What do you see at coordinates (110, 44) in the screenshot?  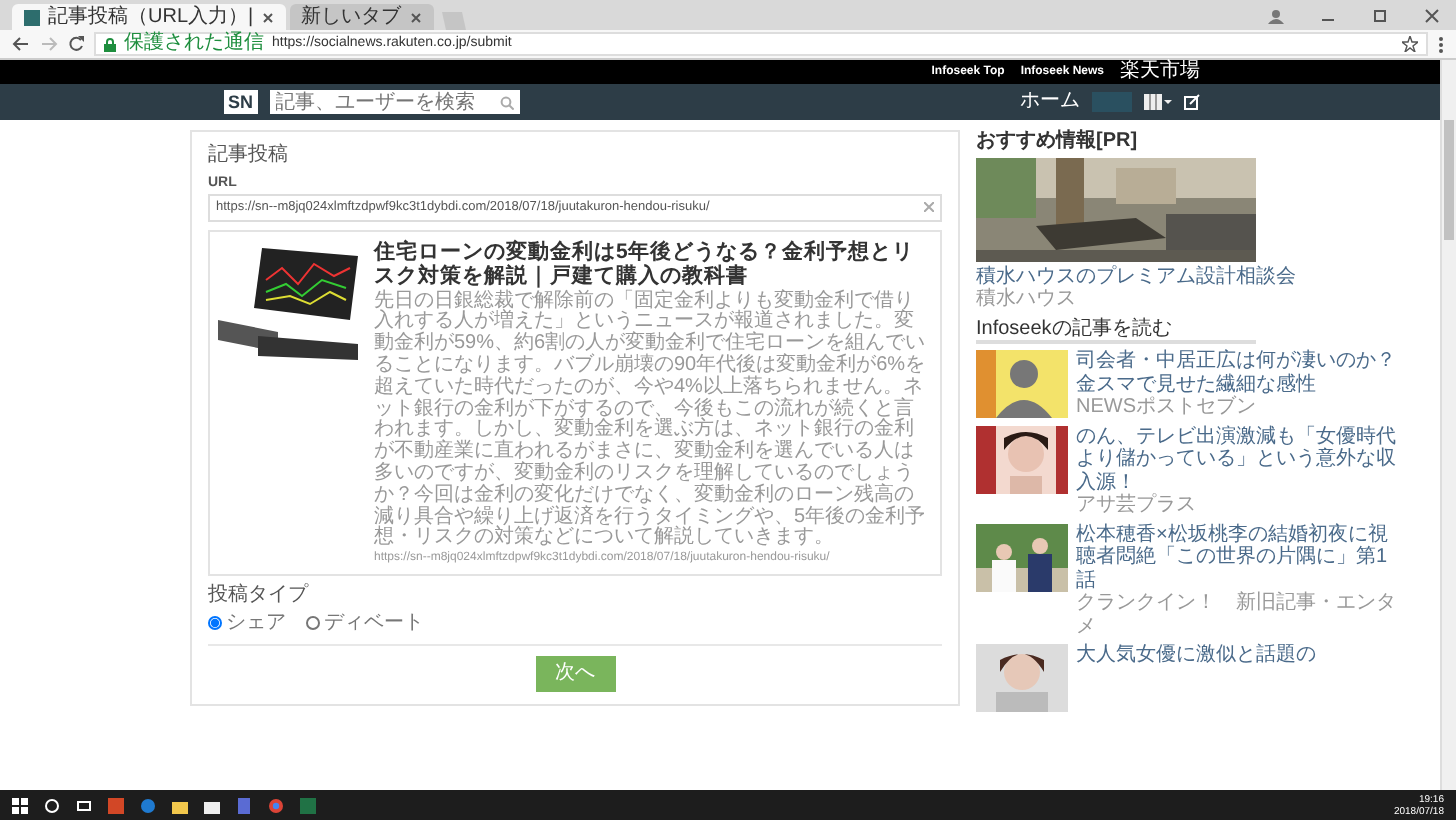 I see `lock-icon` at bounding box center [110, 44].